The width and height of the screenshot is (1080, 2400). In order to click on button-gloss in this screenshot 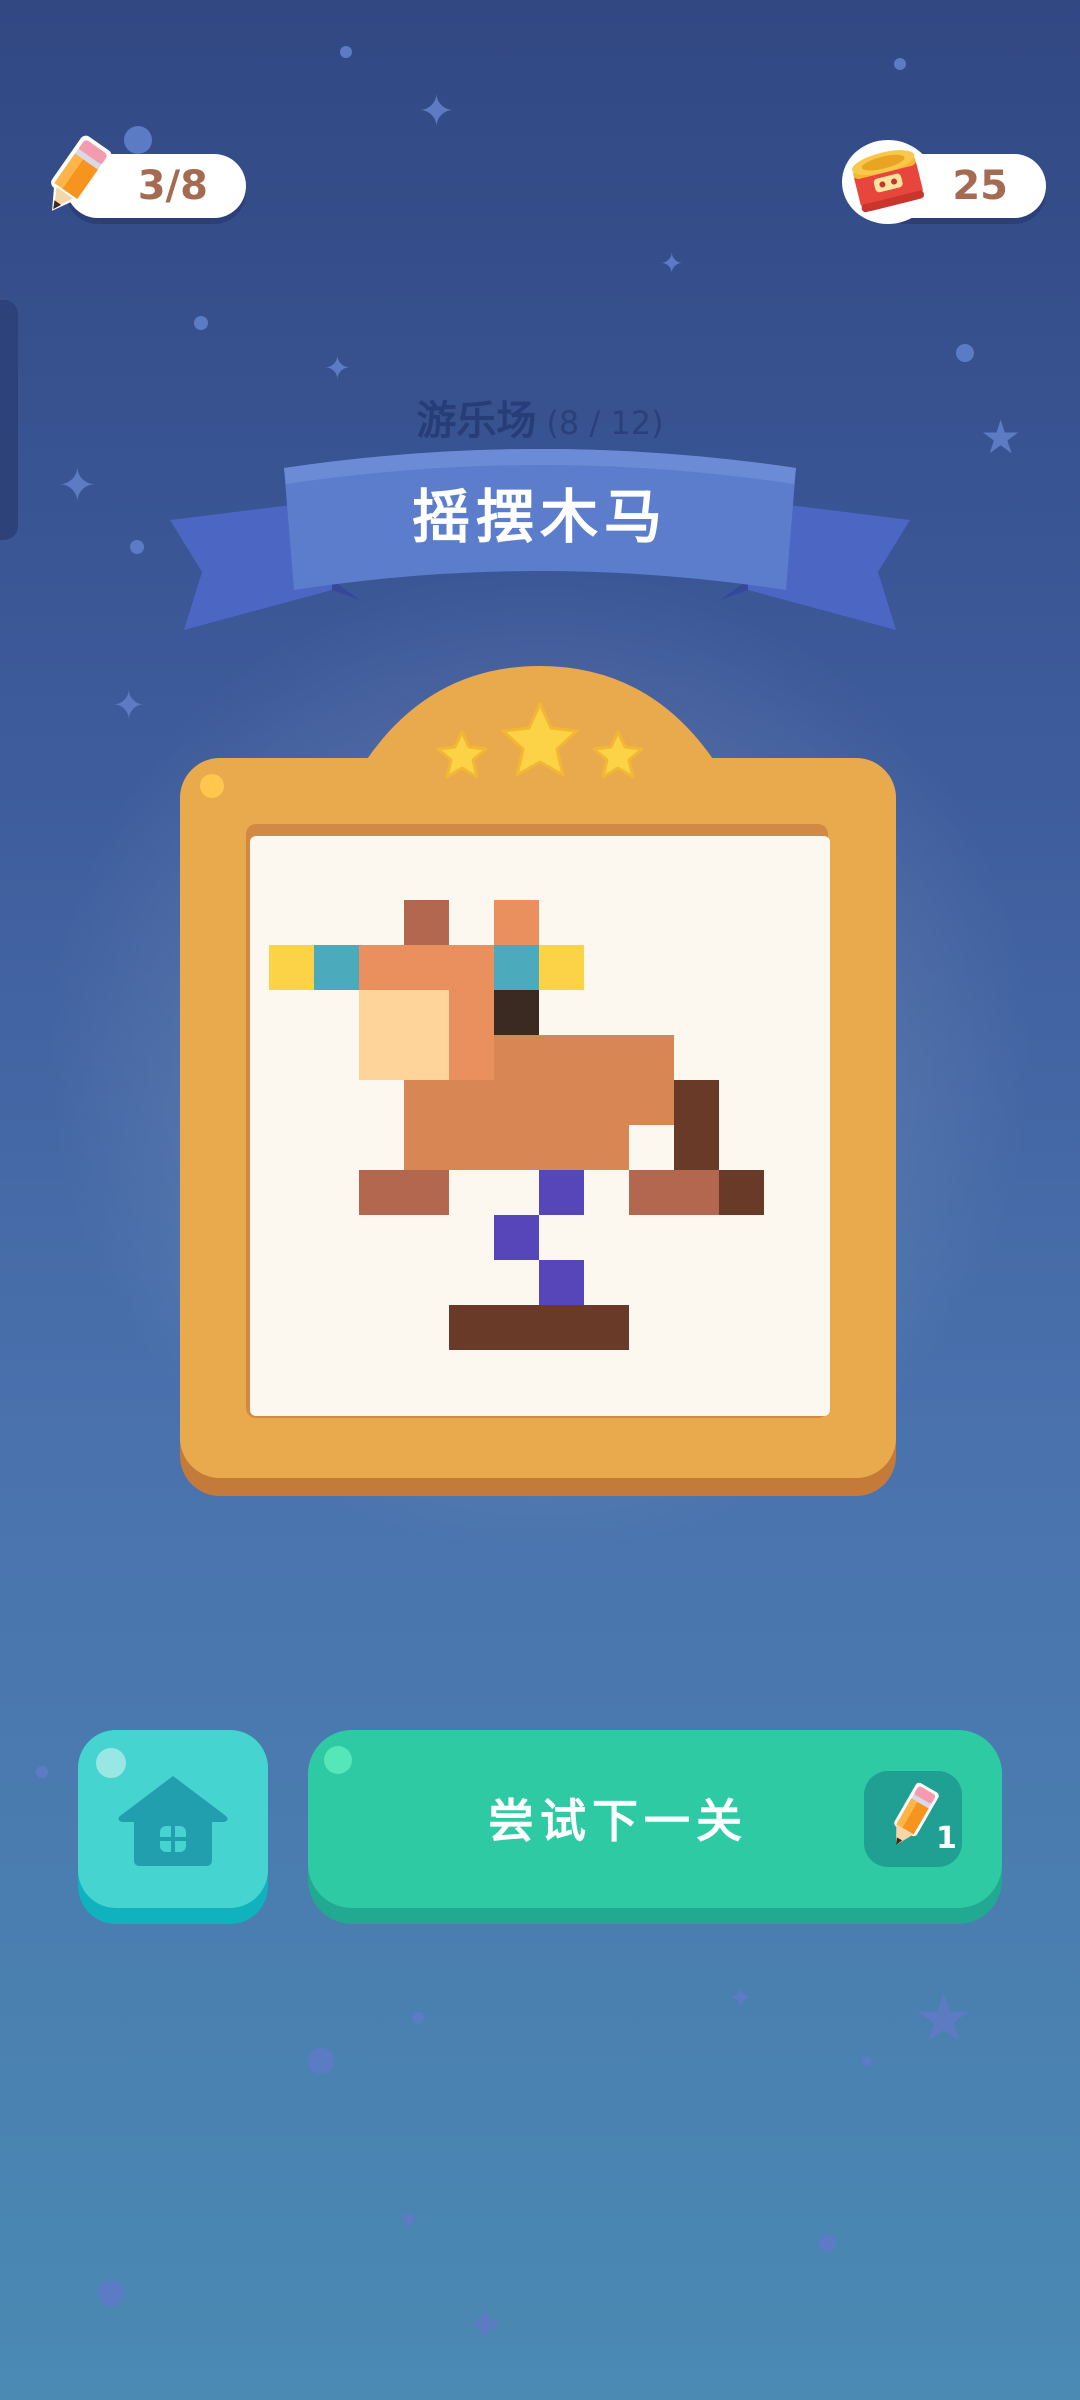, I will do `click(338, 1760)`.